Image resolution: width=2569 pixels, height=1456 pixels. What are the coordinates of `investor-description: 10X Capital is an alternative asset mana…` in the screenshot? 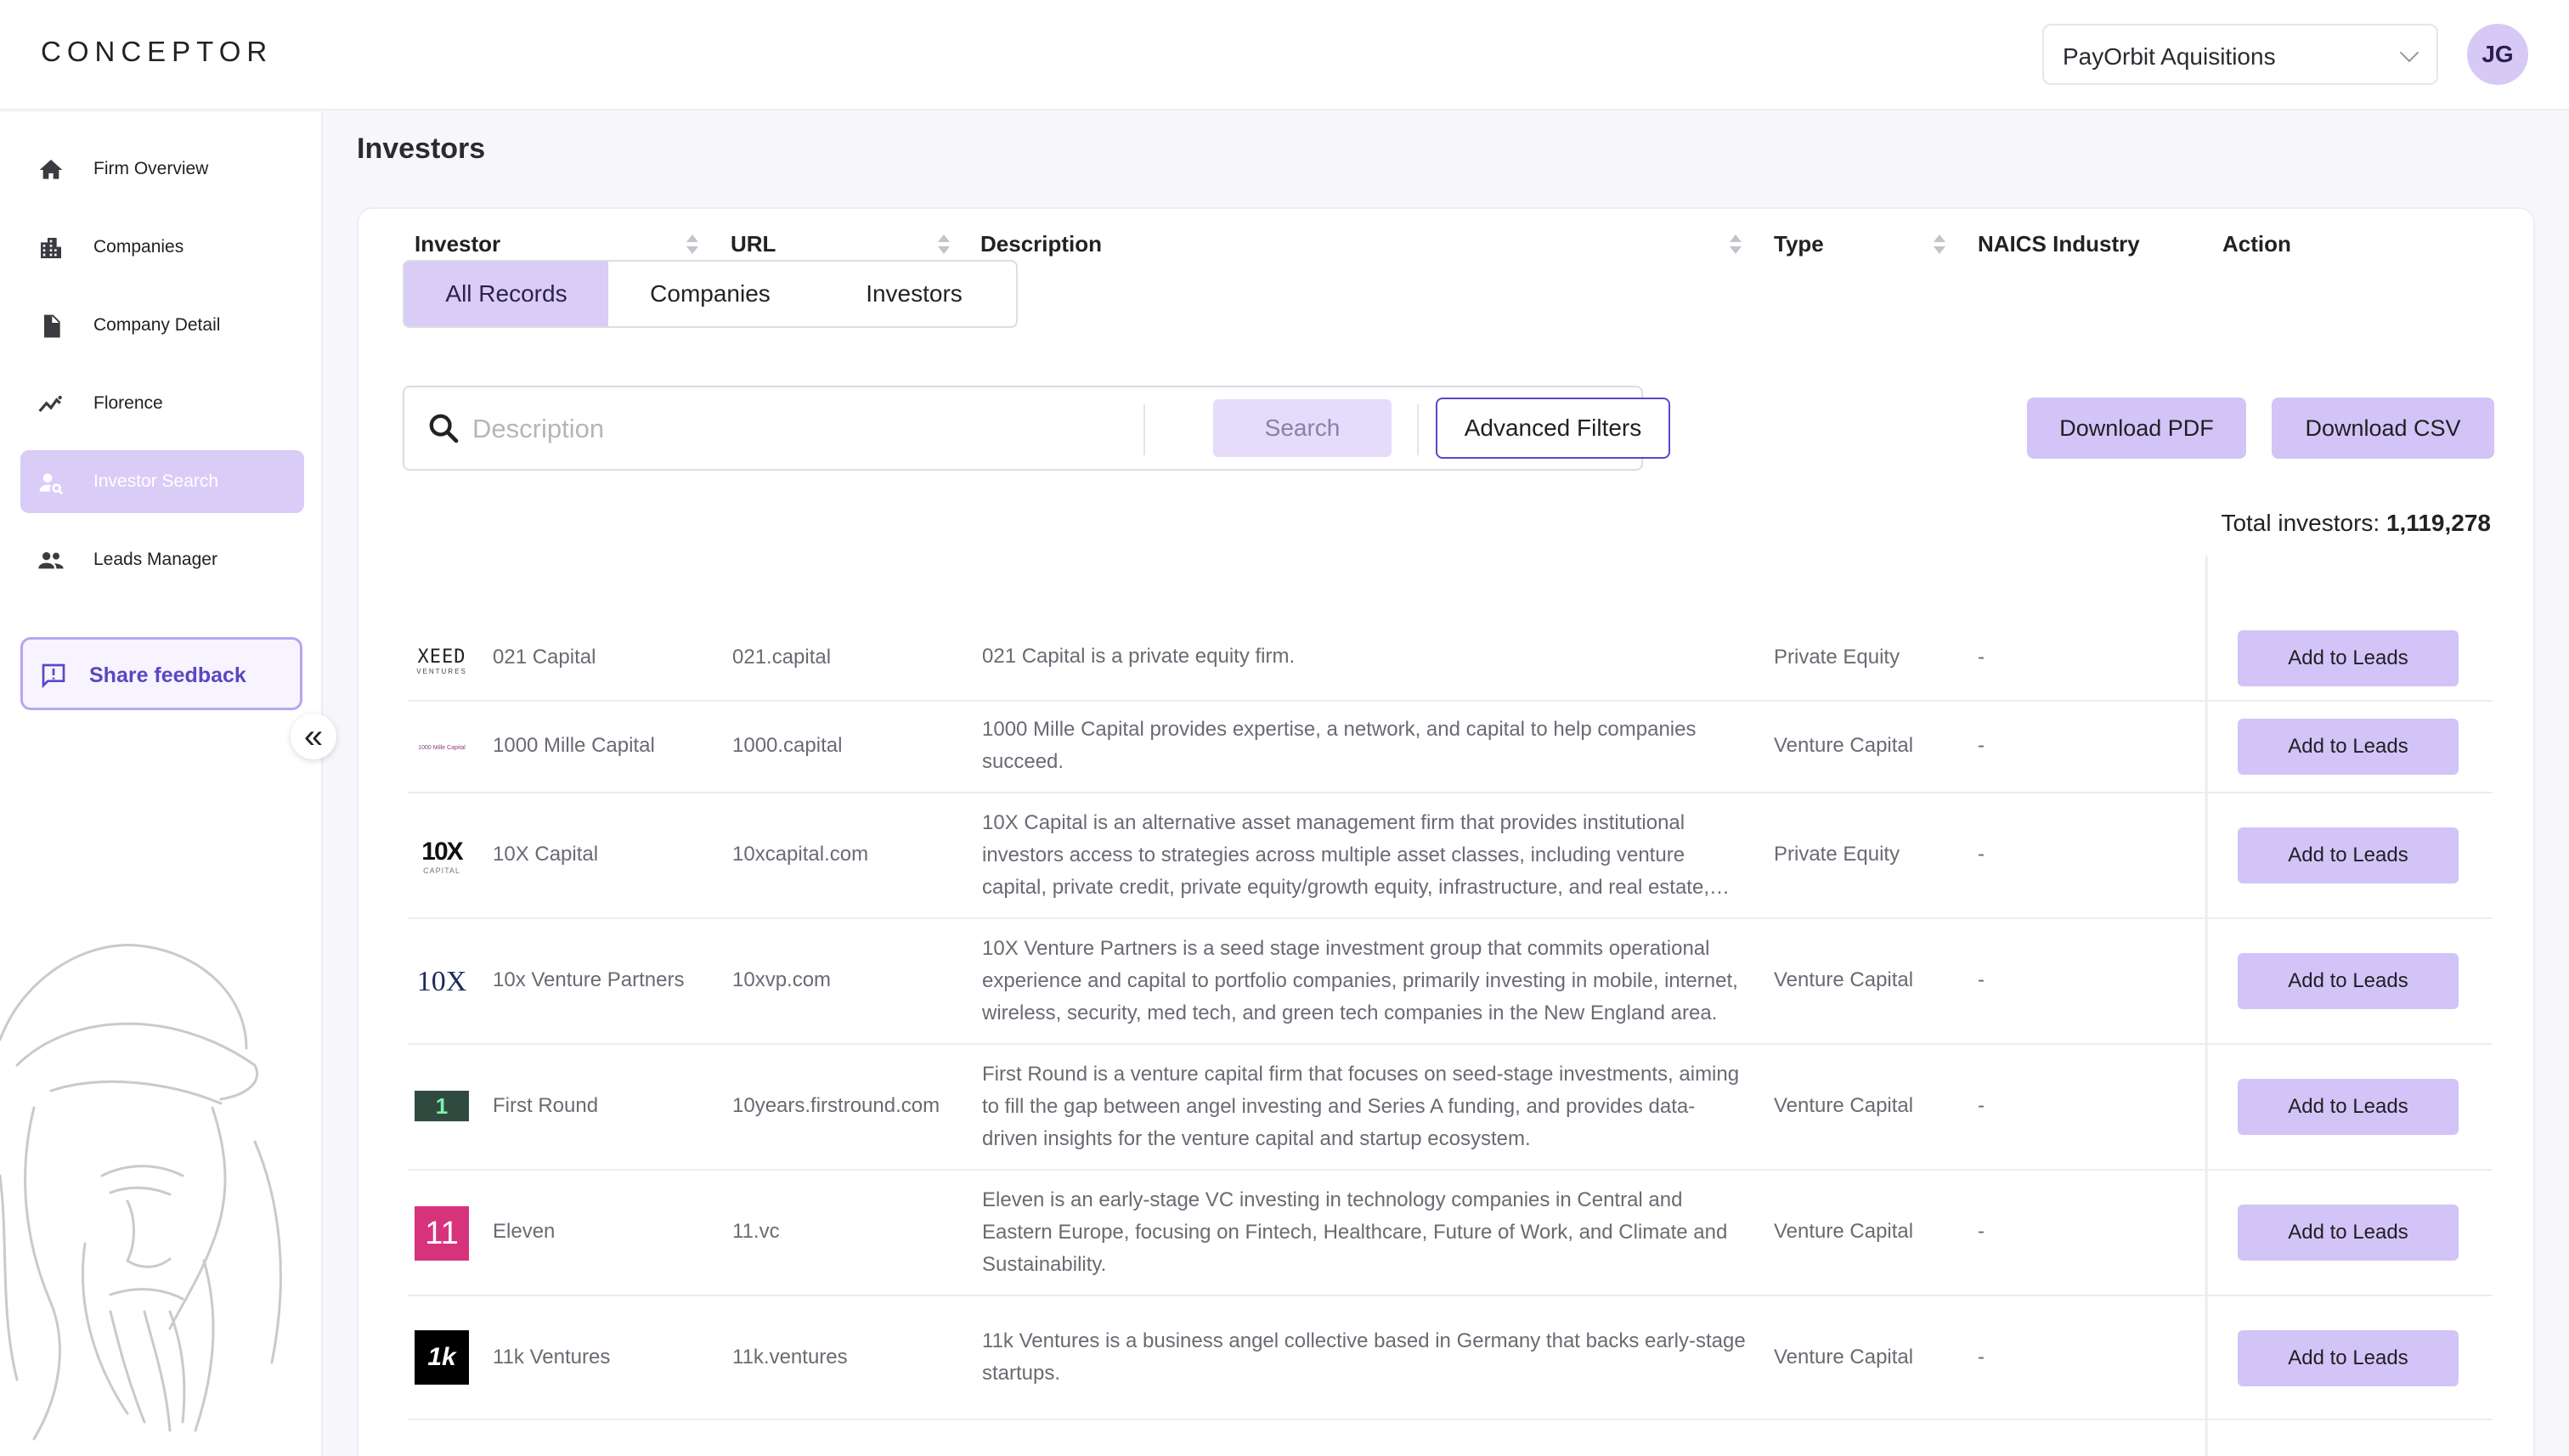 It's located at (1356, 855).